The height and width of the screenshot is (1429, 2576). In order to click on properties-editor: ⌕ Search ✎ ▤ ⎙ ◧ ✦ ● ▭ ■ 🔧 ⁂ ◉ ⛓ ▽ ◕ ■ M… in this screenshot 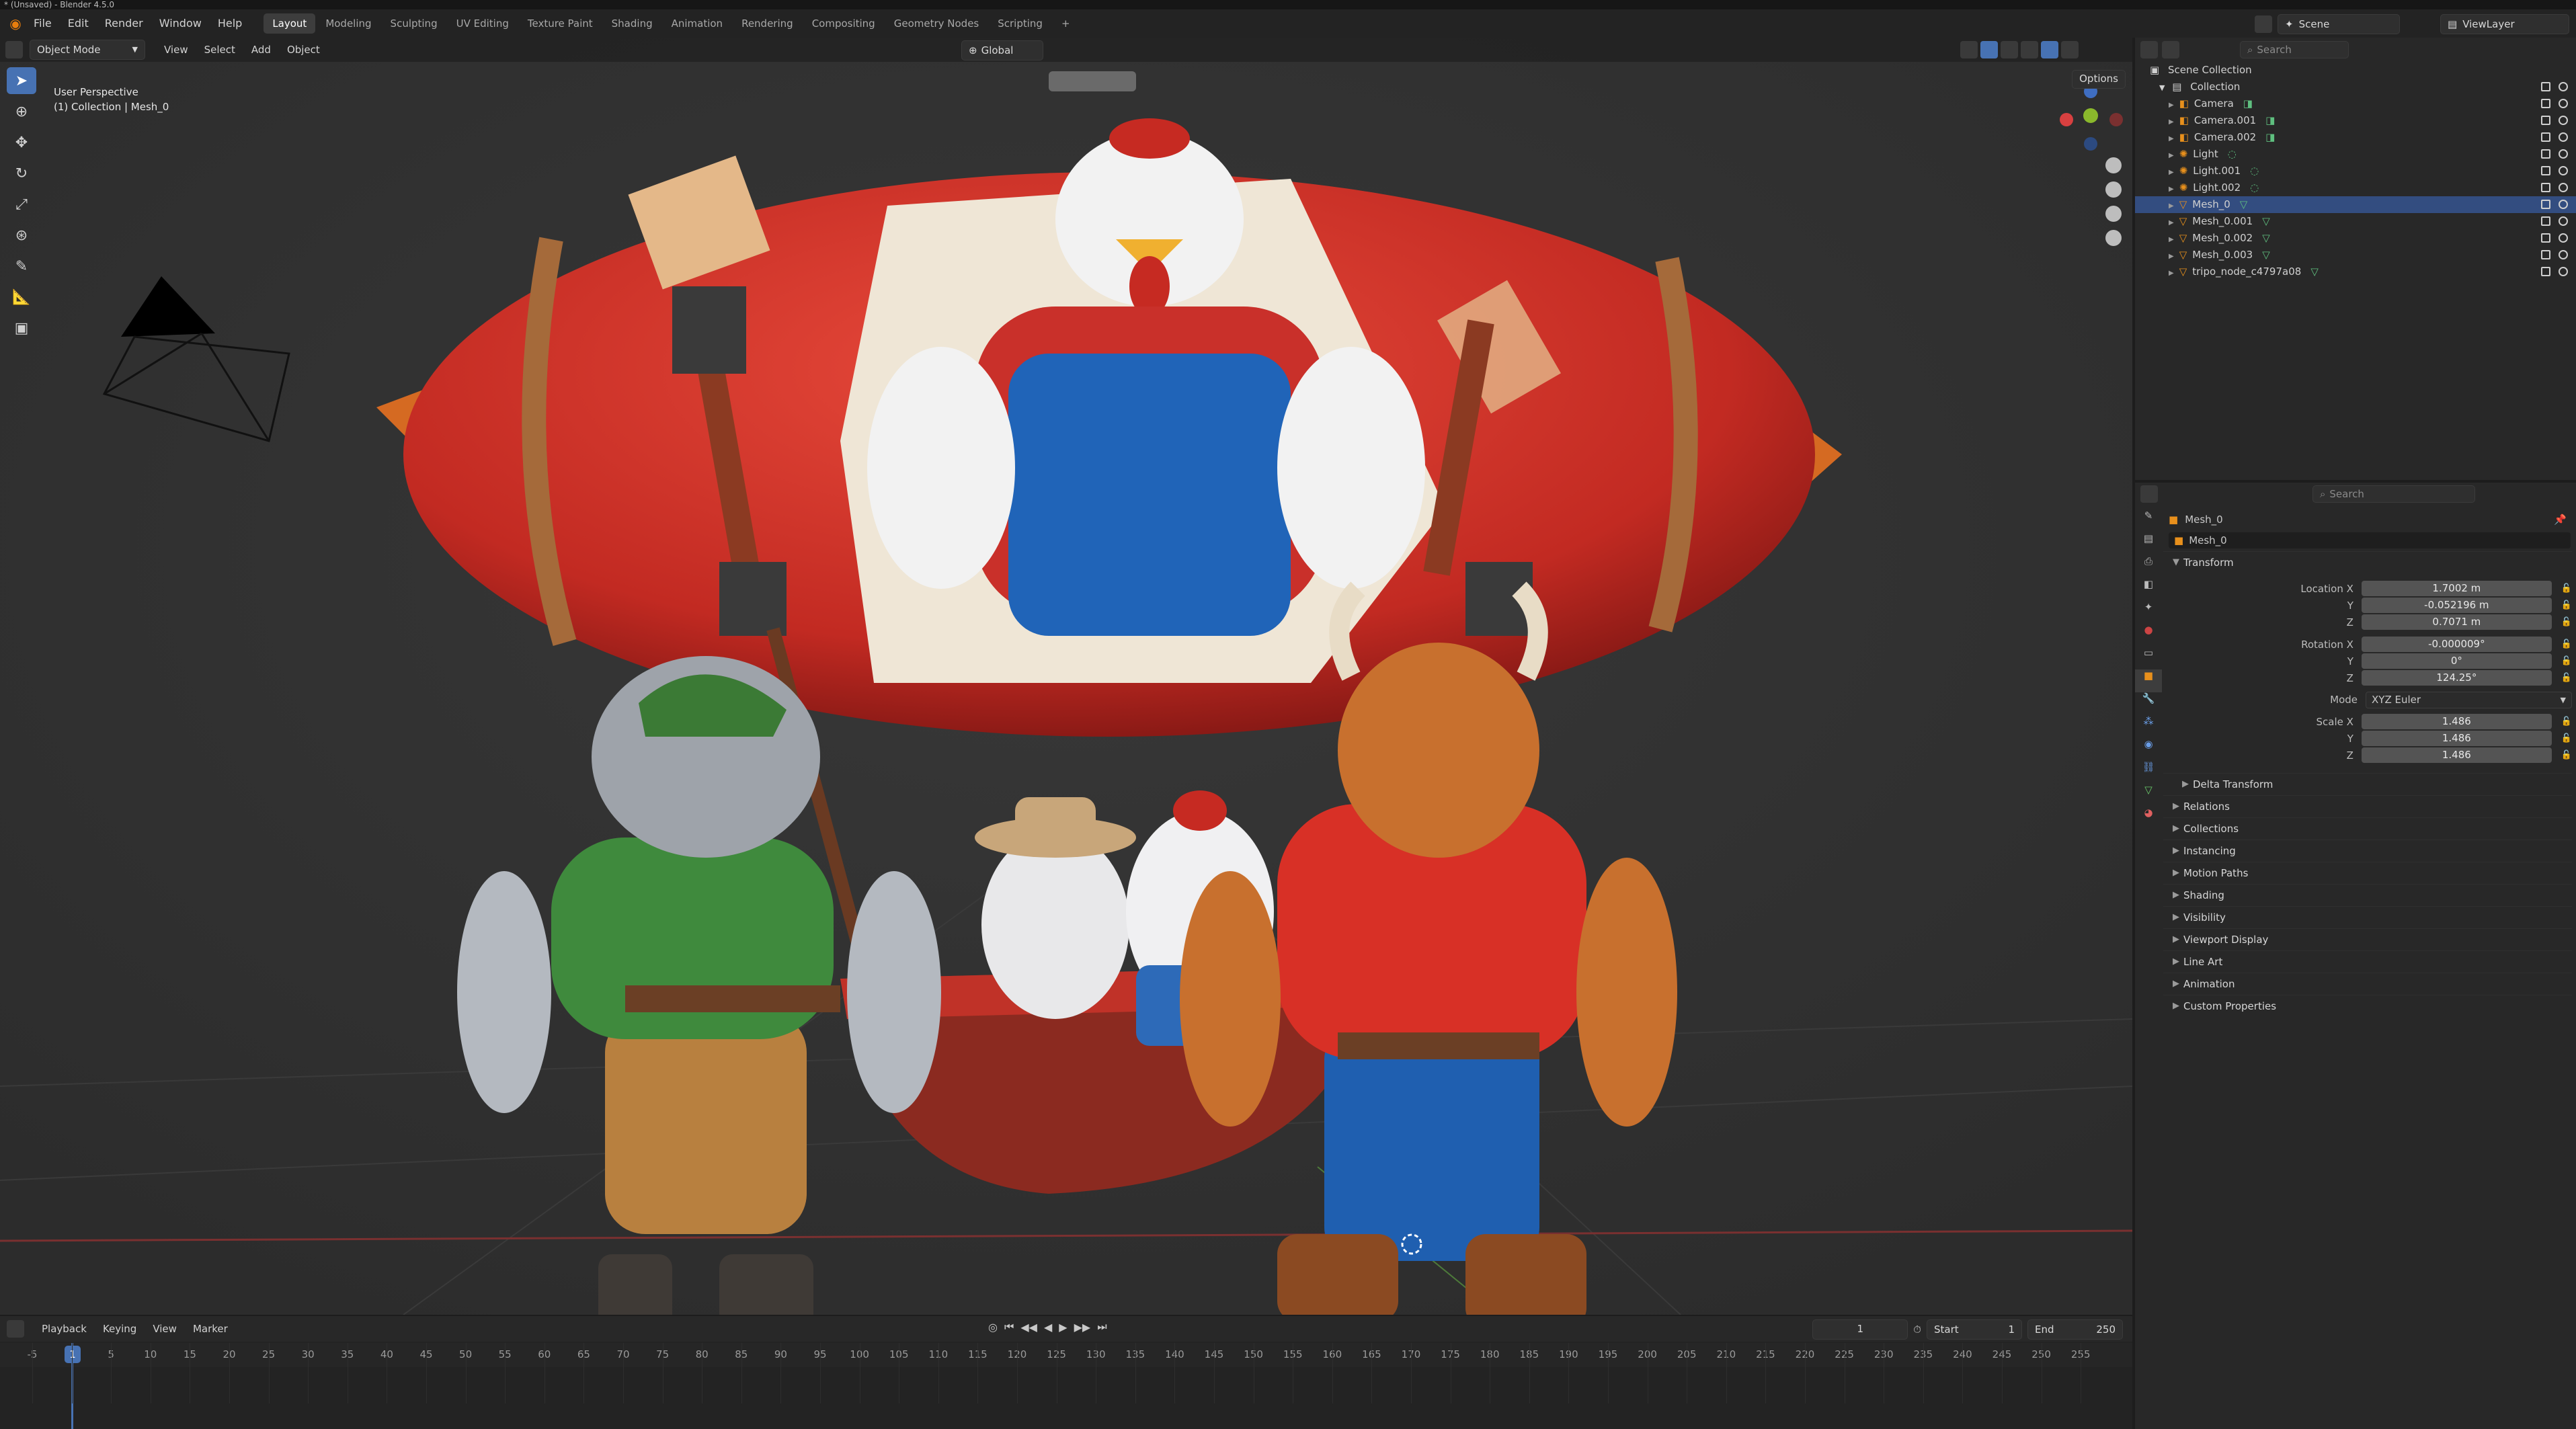, I will do `click(2355, 956)`.